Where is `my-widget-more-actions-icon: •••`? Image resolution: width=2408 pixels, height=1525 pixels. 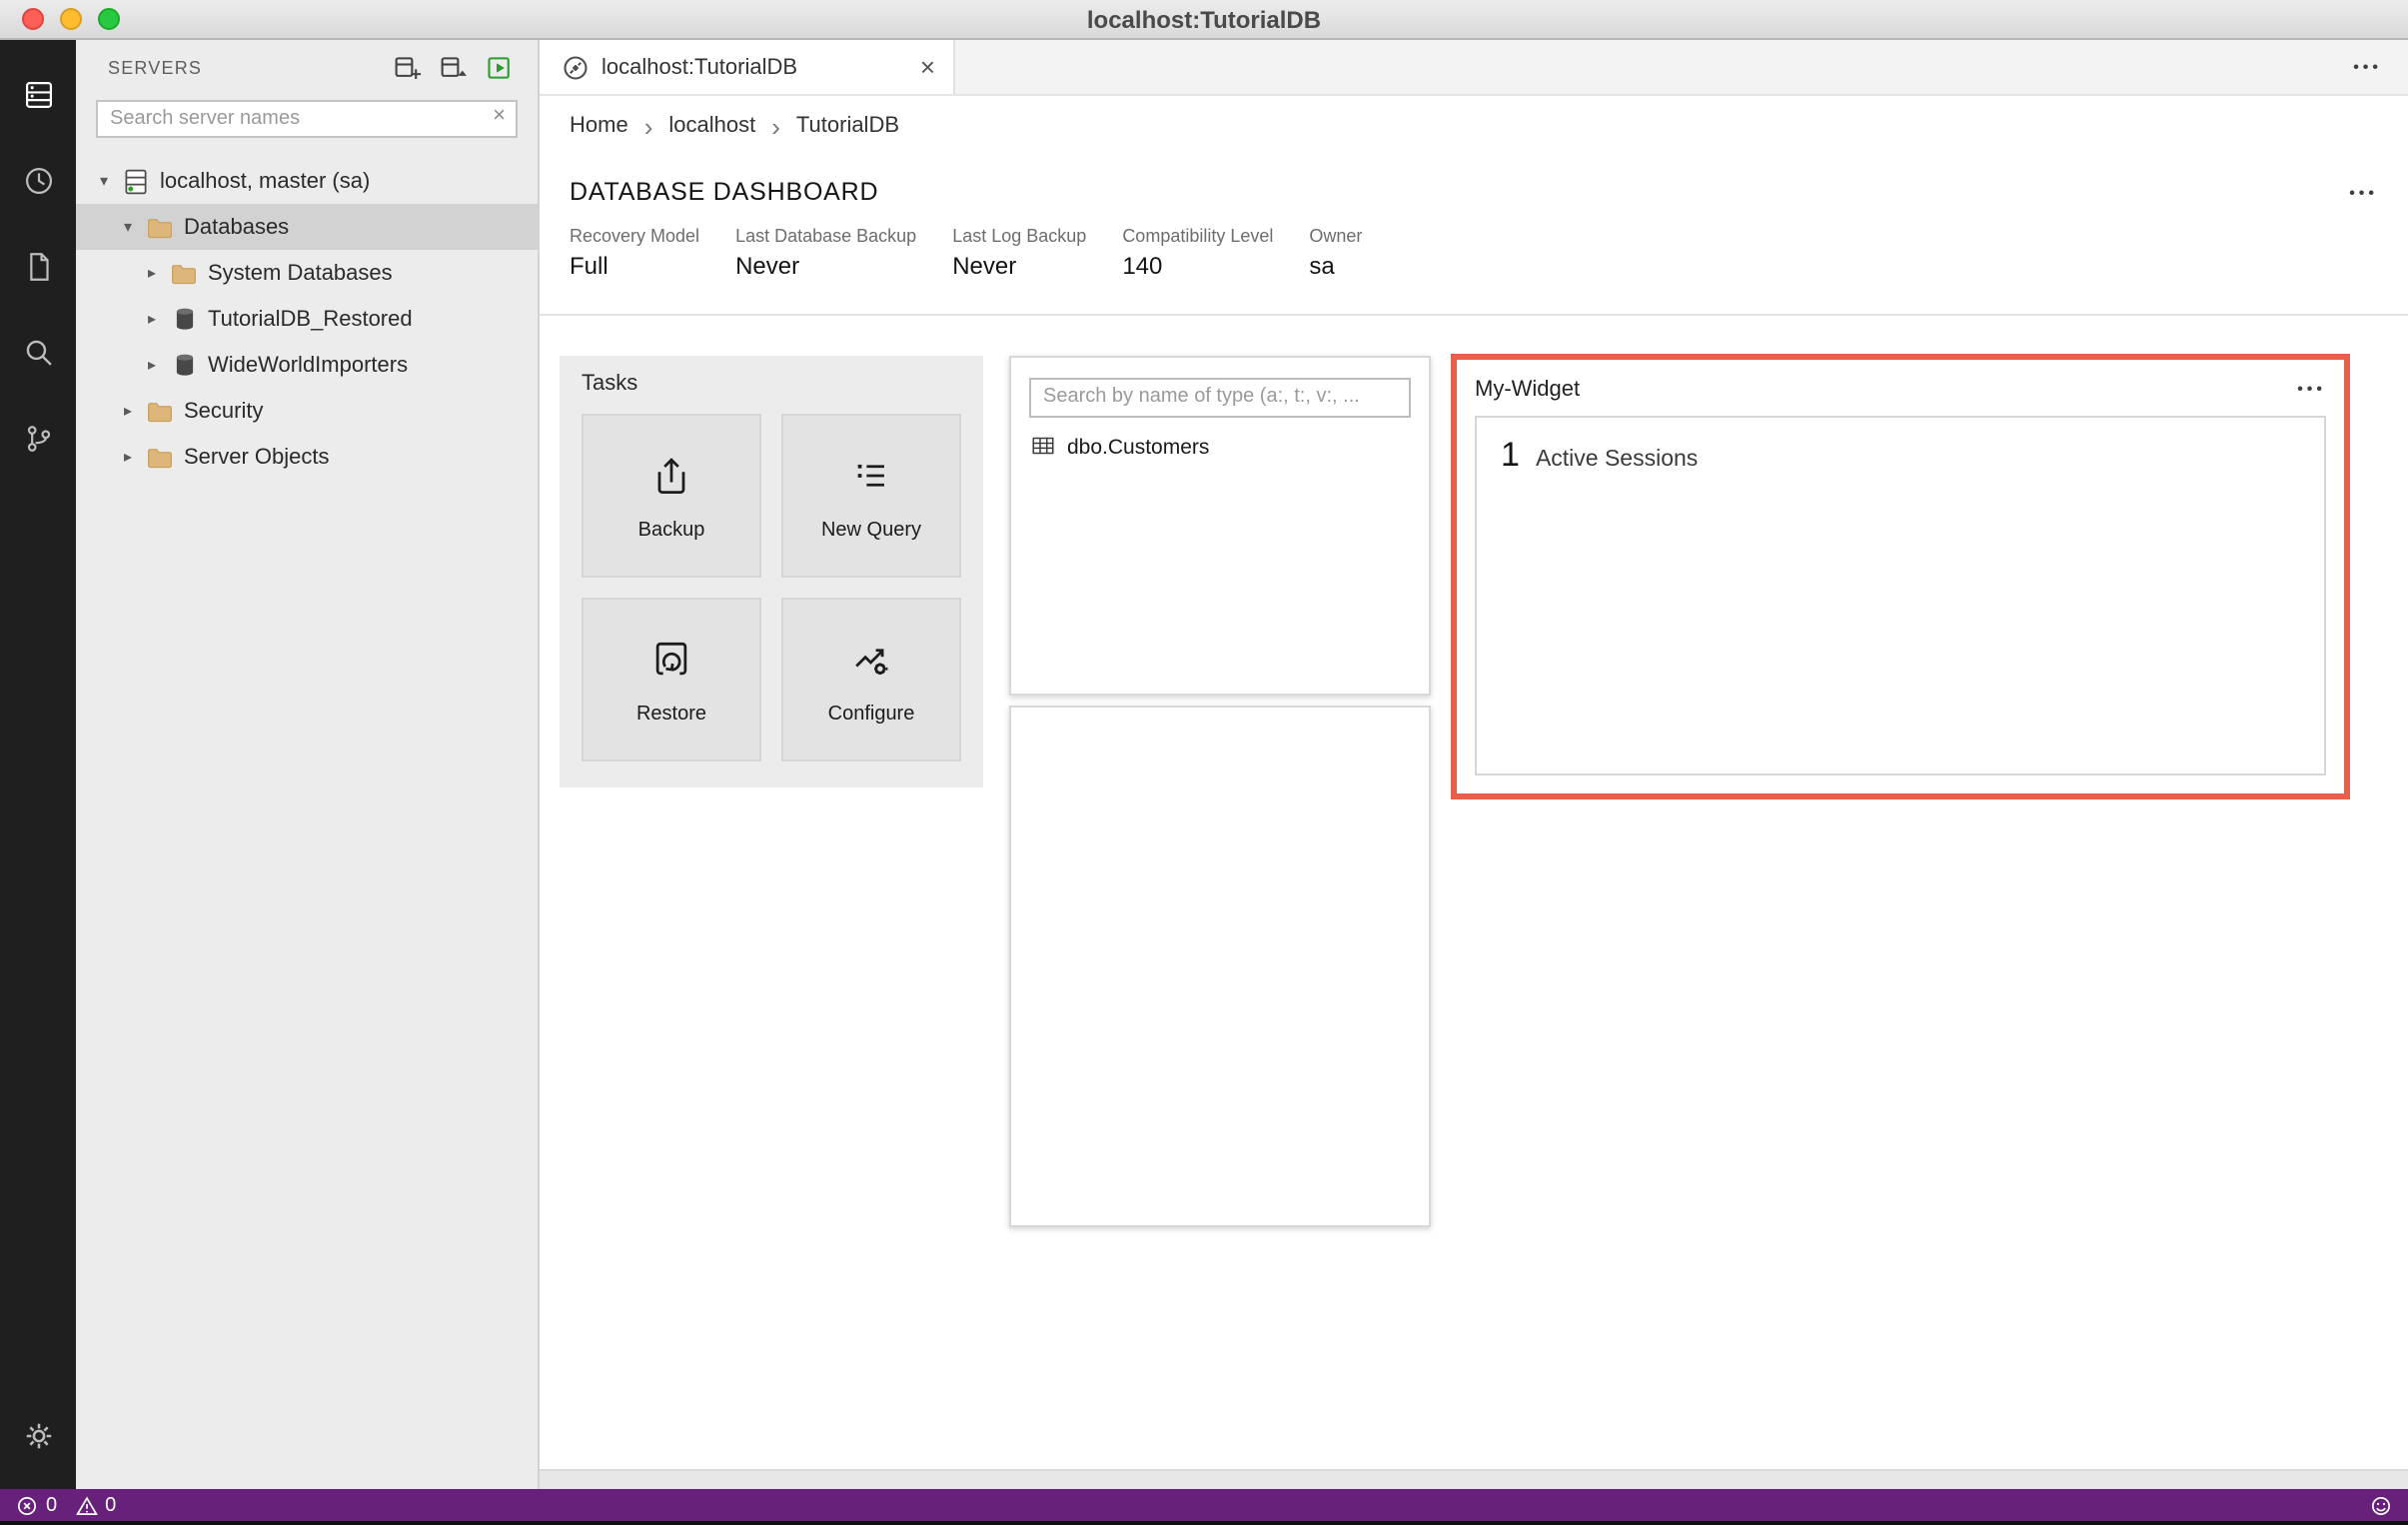
my-widget-more-actions-icon: ••• is located at coordinates (2311, 389).